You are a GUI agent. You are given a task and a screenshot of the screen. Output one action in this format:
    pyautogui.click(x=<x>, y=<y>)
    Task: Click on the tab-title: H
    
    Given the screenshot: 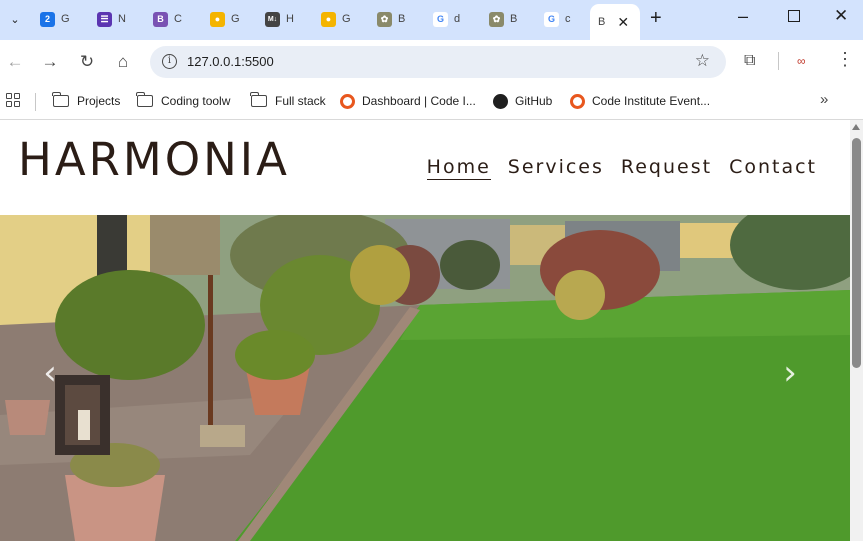 What is the action you would take?
    pyautogui.click(x=290, y=19)
    